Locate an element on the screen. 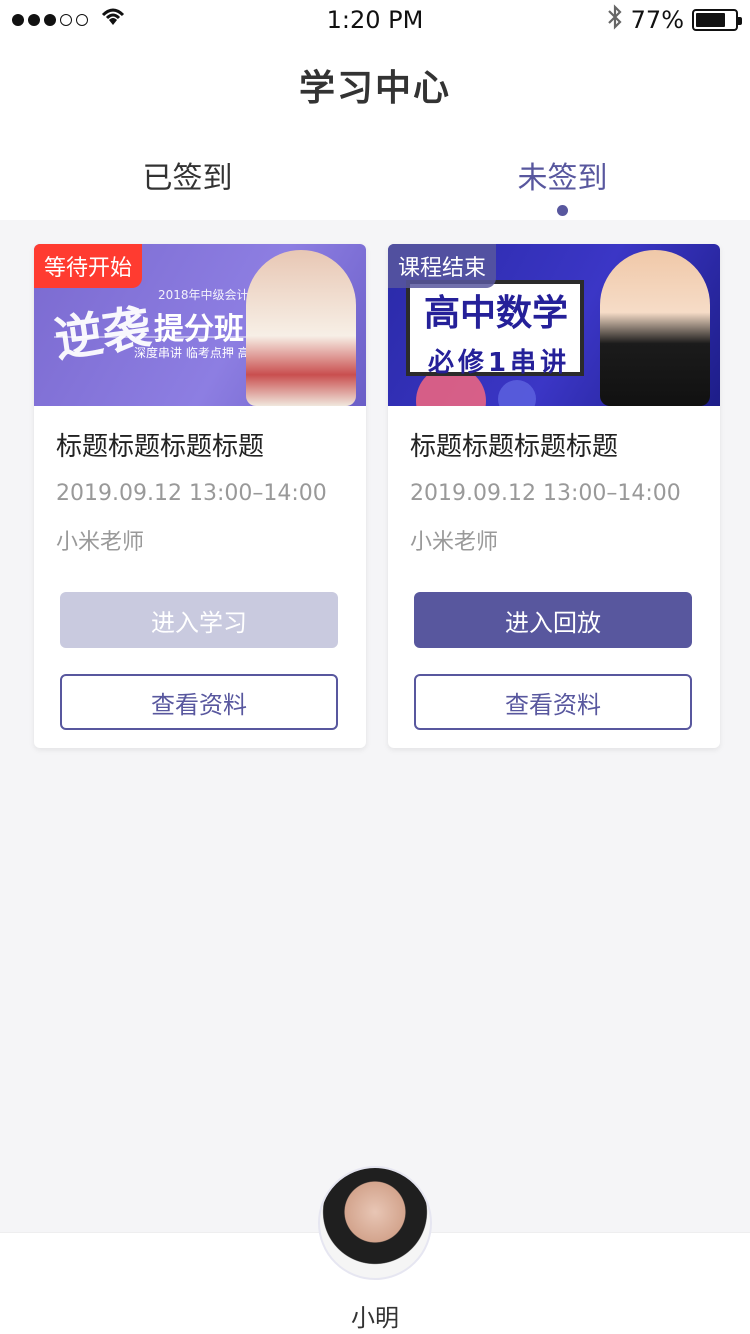 The width and height of the screenshot is (750, 1334). tab-not-signed-in: 未签到 is located at coordinates (562, 175).